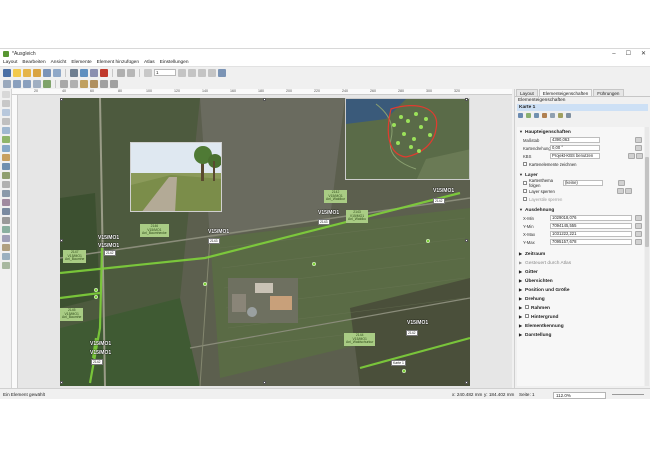 The height and width of the screenshot is (450, 650). What do you see at coordinates (6, 130) in the screenshot?
I see `edit-nodes-icon` at bounding box center [6, 130].